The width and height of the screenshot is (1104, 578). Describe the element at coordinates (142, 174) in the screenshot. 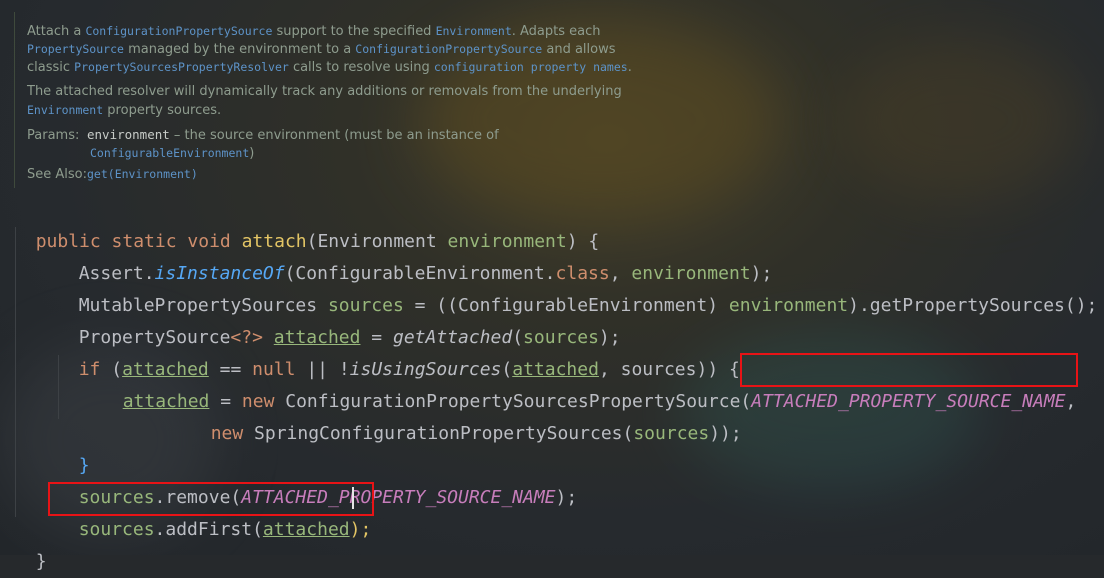

I see `see-also-link: get(Environment)` at that location.